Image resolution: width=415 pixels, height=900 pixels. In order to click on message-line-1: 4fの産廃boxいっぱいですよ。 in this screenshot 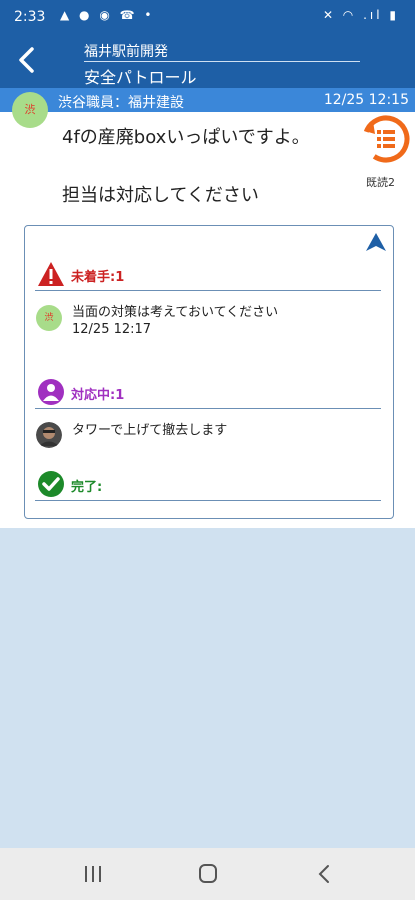, I will do `click(186, 137)`.